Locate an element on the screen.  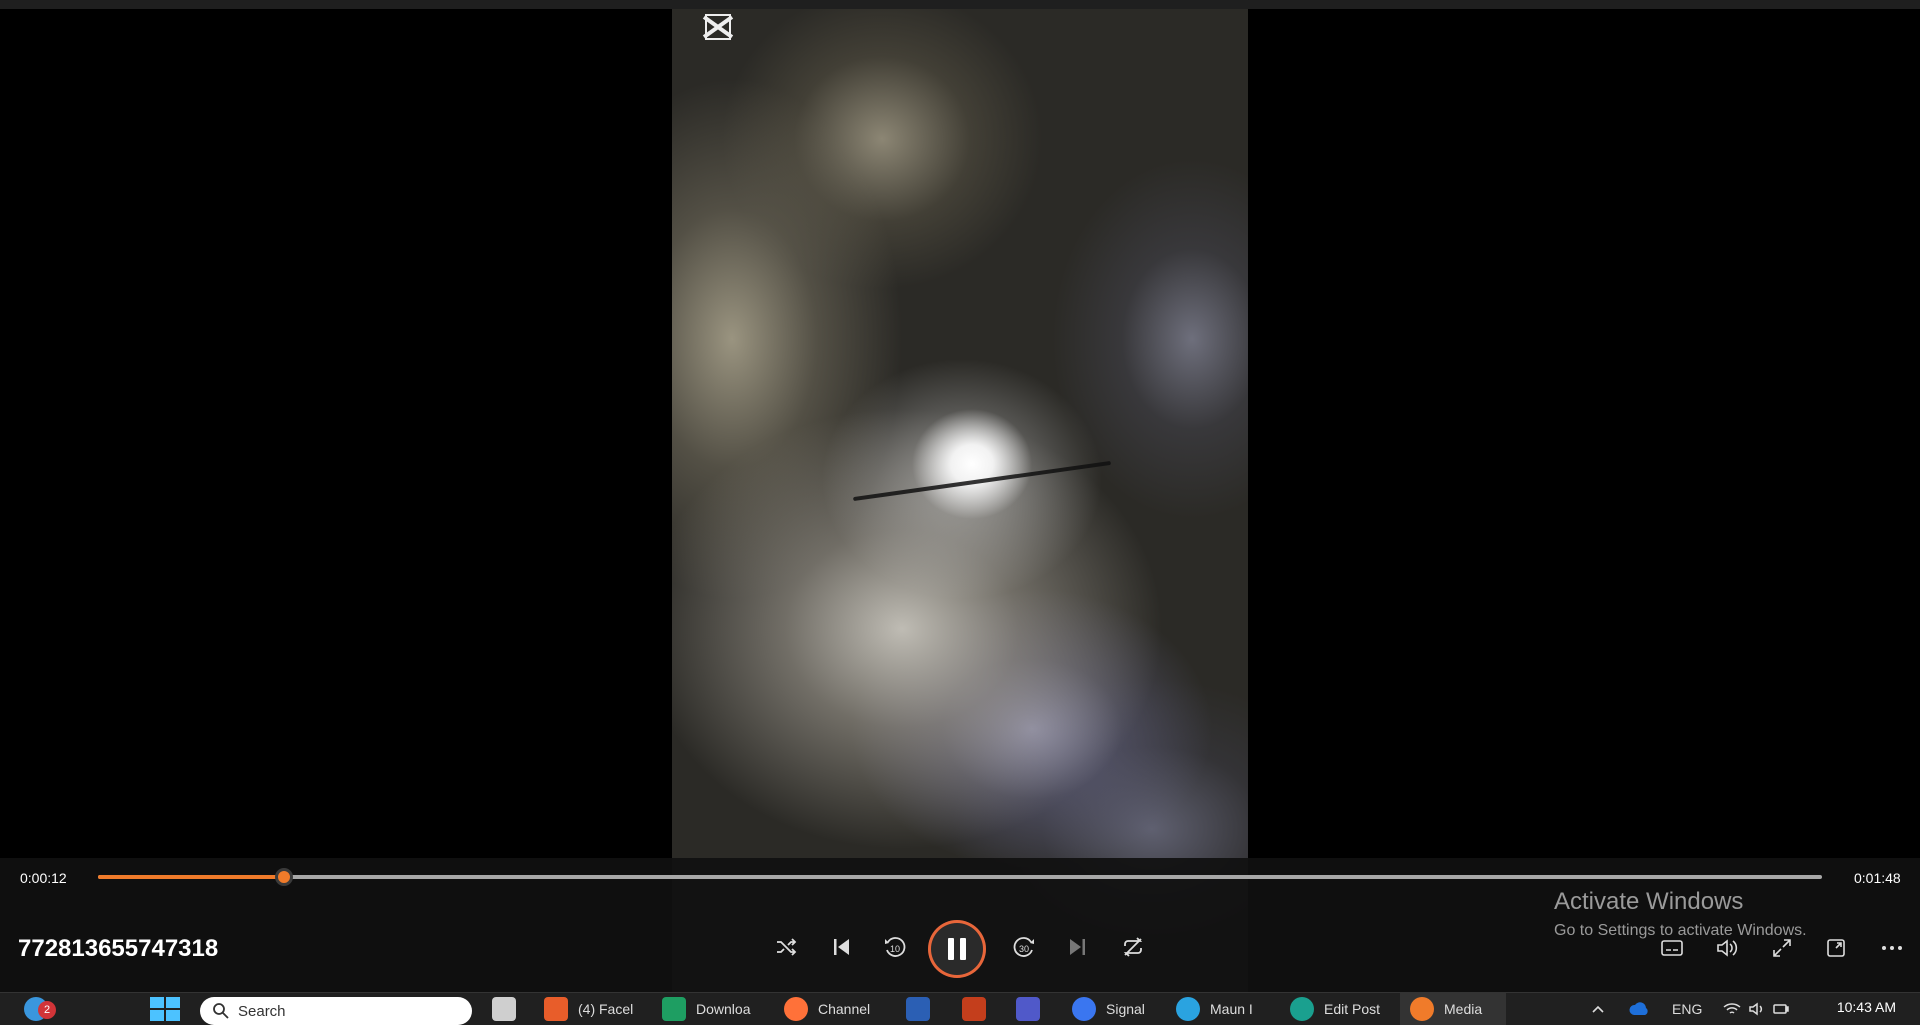
seek-bar is located at coordinates (960, 877).